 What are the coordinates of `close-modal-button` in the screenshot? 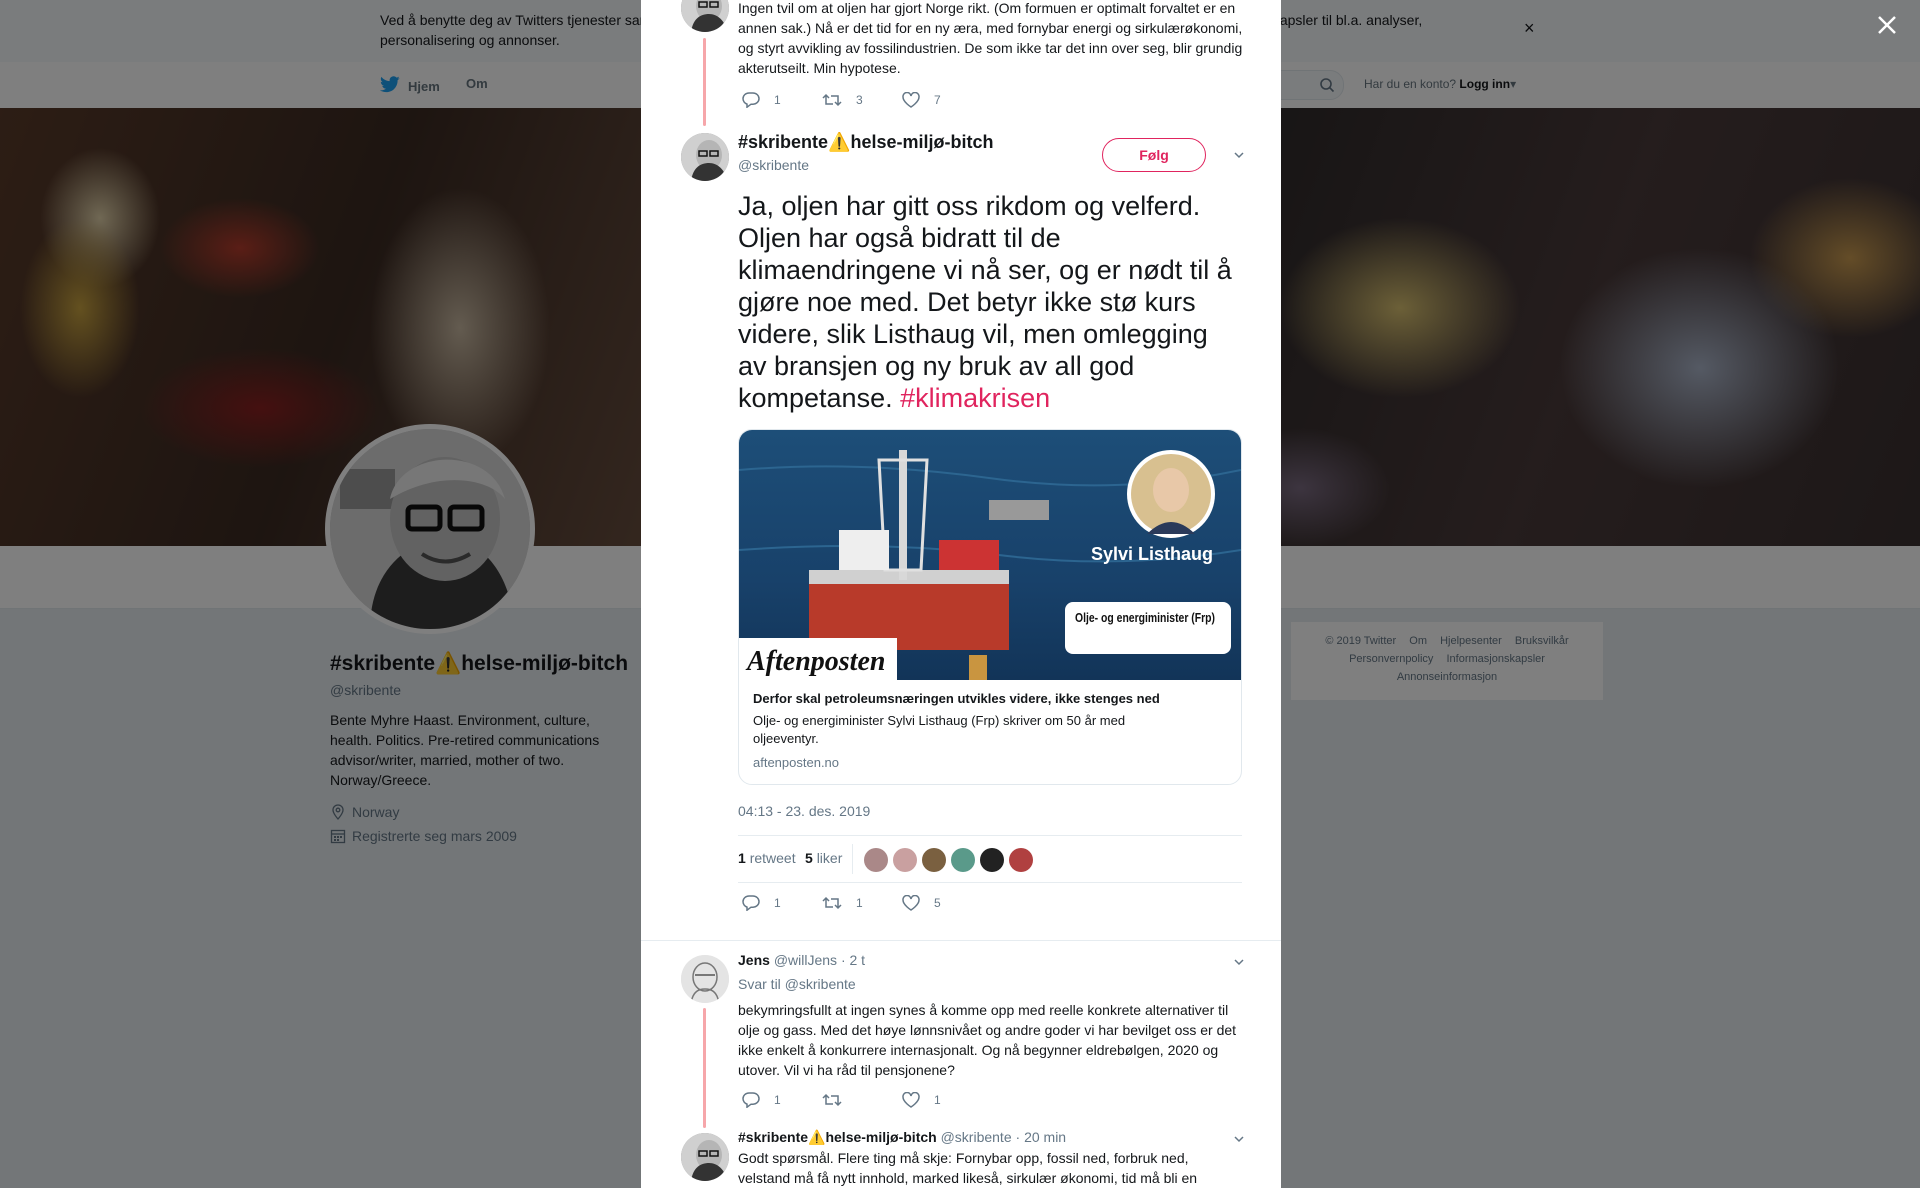 It's located at (1887, 25).